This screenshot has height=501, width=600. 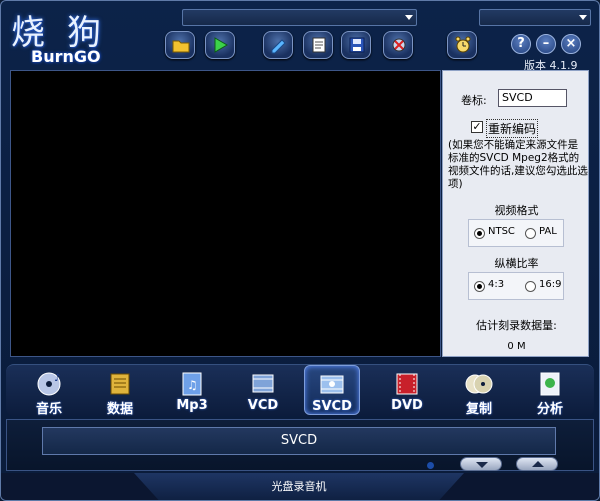 What do you see at coordinates (407, 384) in the screenshot?
I see `dvd-icon` at bounding box center [407, 384].